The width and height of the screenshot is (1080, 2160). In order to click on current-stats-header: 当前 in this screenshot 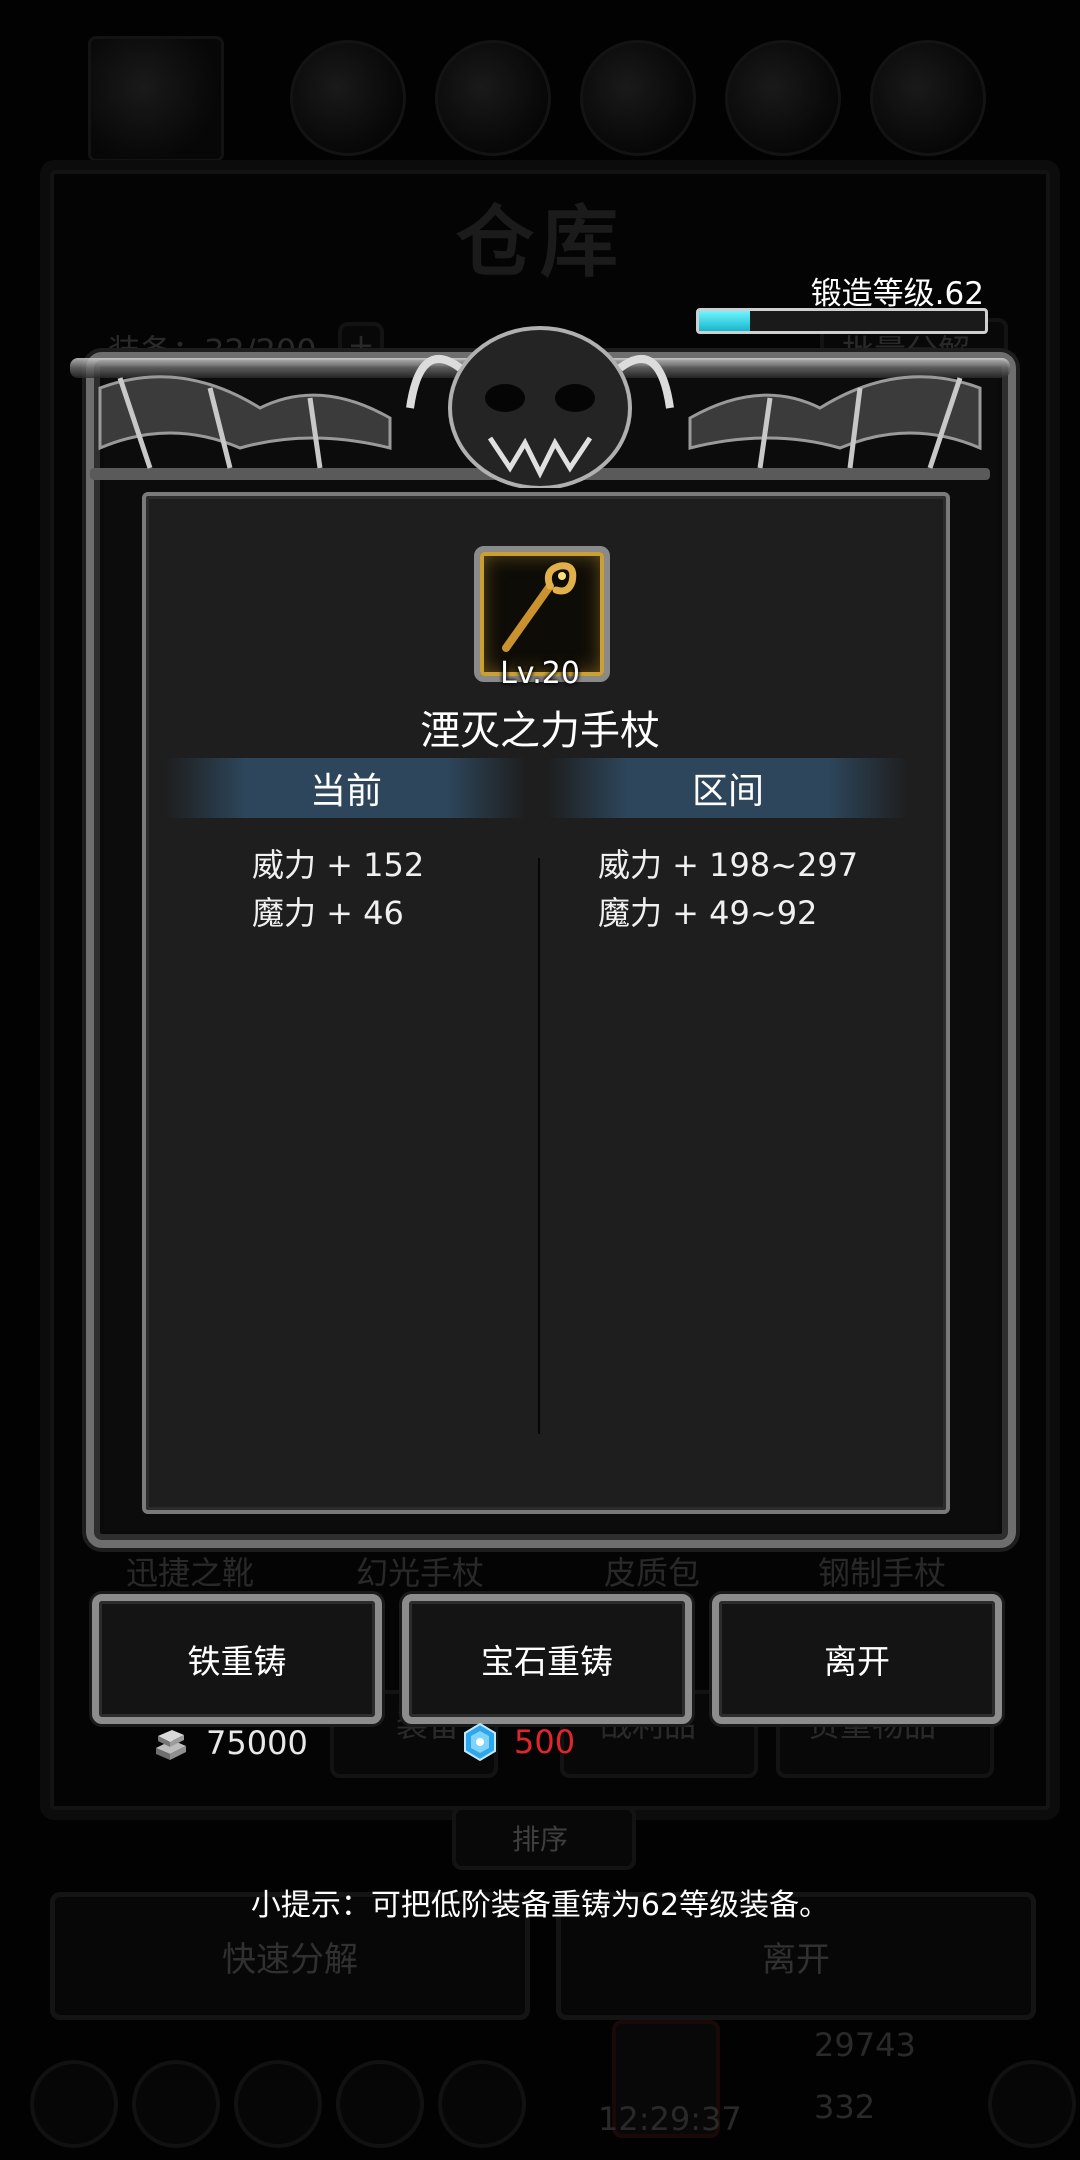, I will do `click(346, 788)`.